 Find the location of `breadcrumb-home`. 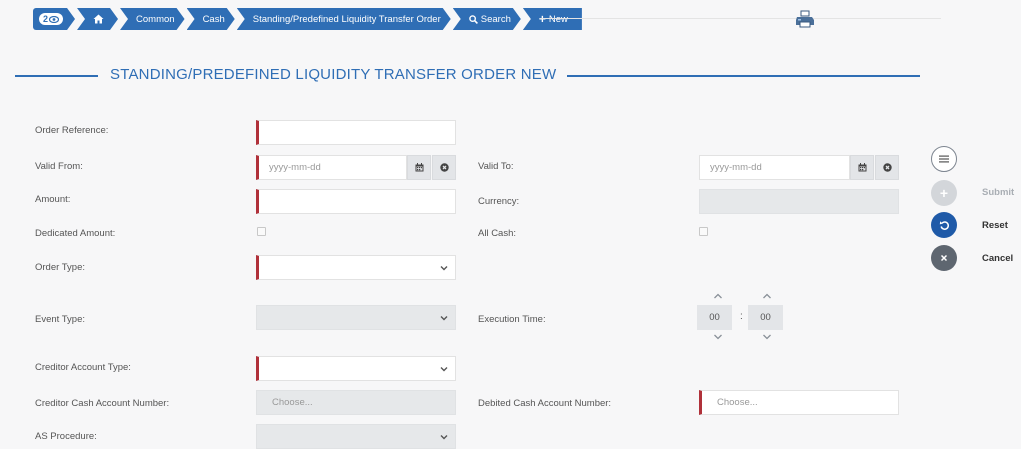

breadcrumb-home is located at coordinates (97, 19).